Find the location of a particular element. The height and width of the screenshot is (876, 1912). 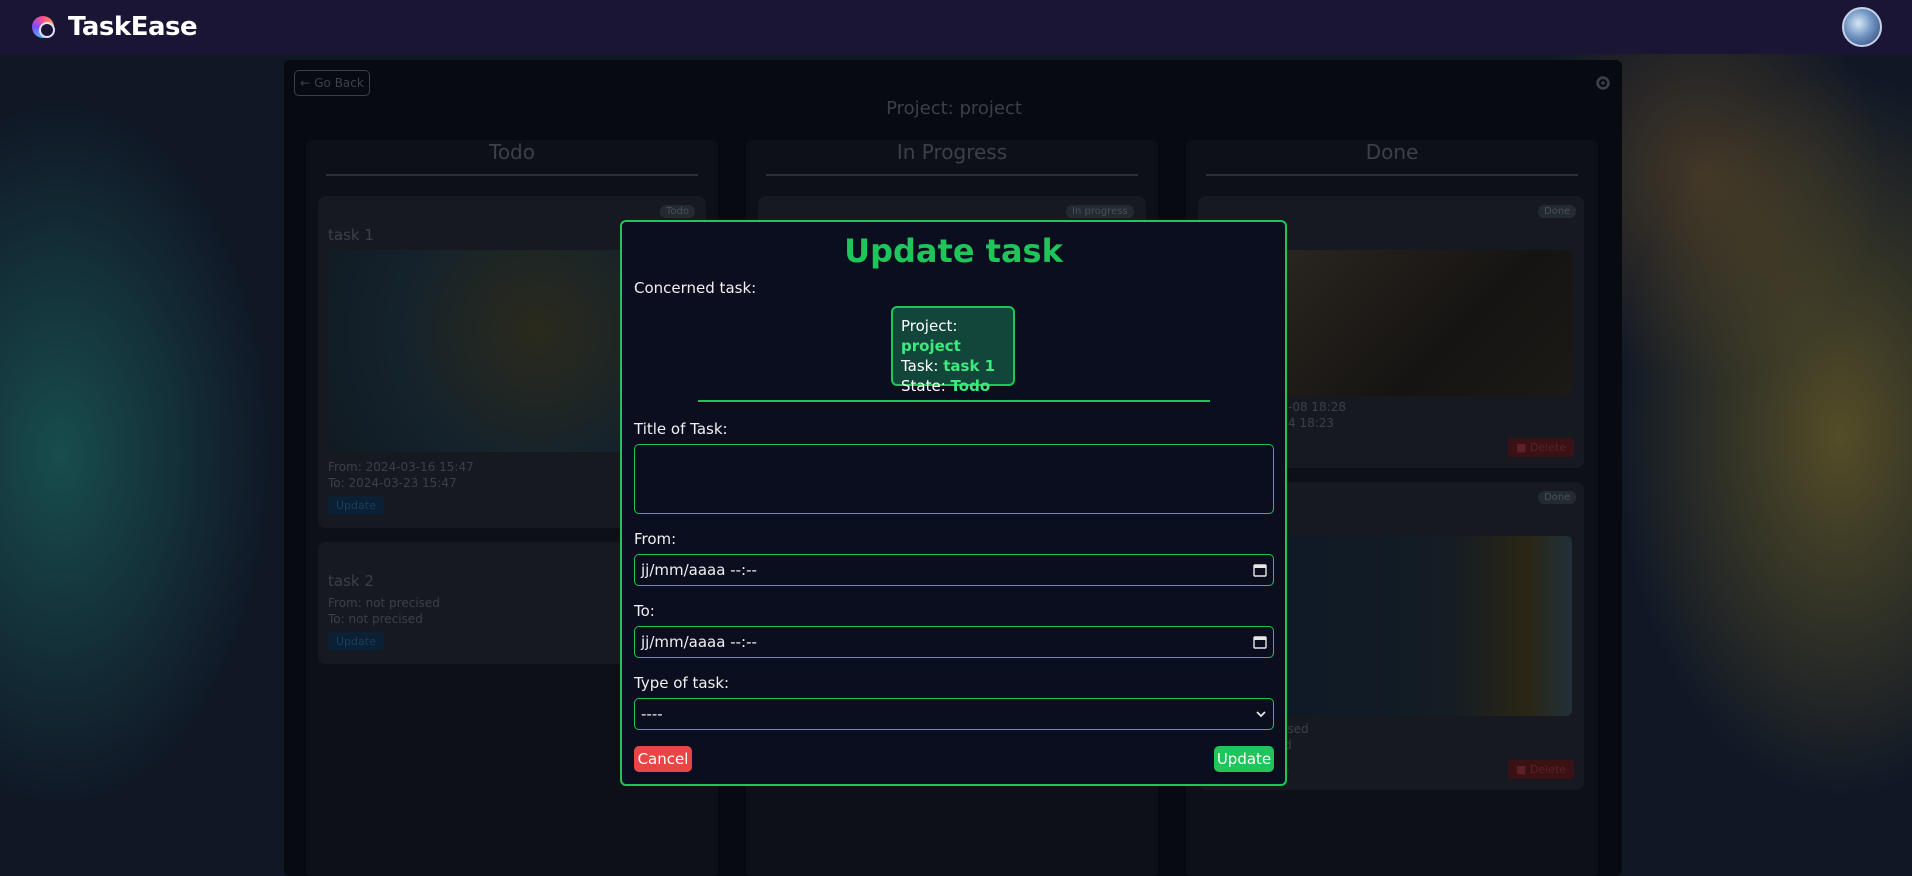

task-card-from: From: not precised is located at coordinates (384, 603).